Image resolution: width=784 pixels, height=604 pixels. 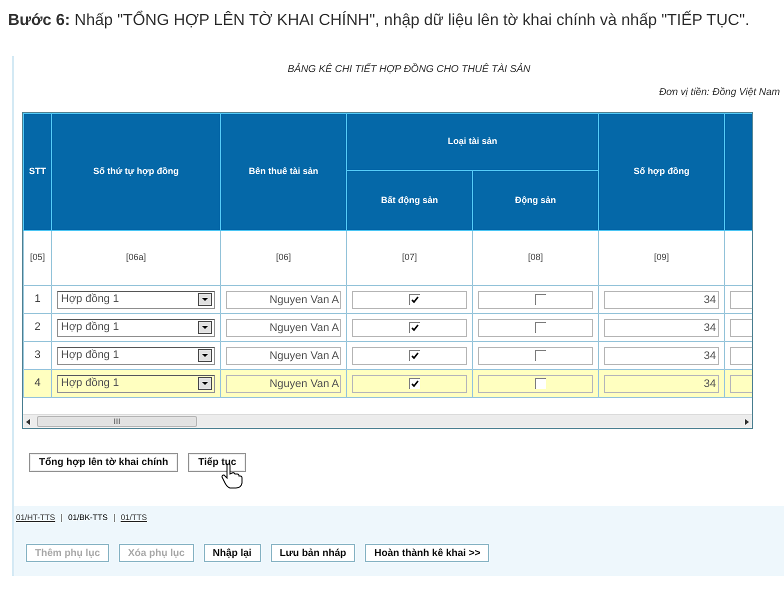 What do you see at coordinates (88, 518) in the screenshot?
I see `form-tab-link: 01/BK-TTS` at bounding box center [88, 518].